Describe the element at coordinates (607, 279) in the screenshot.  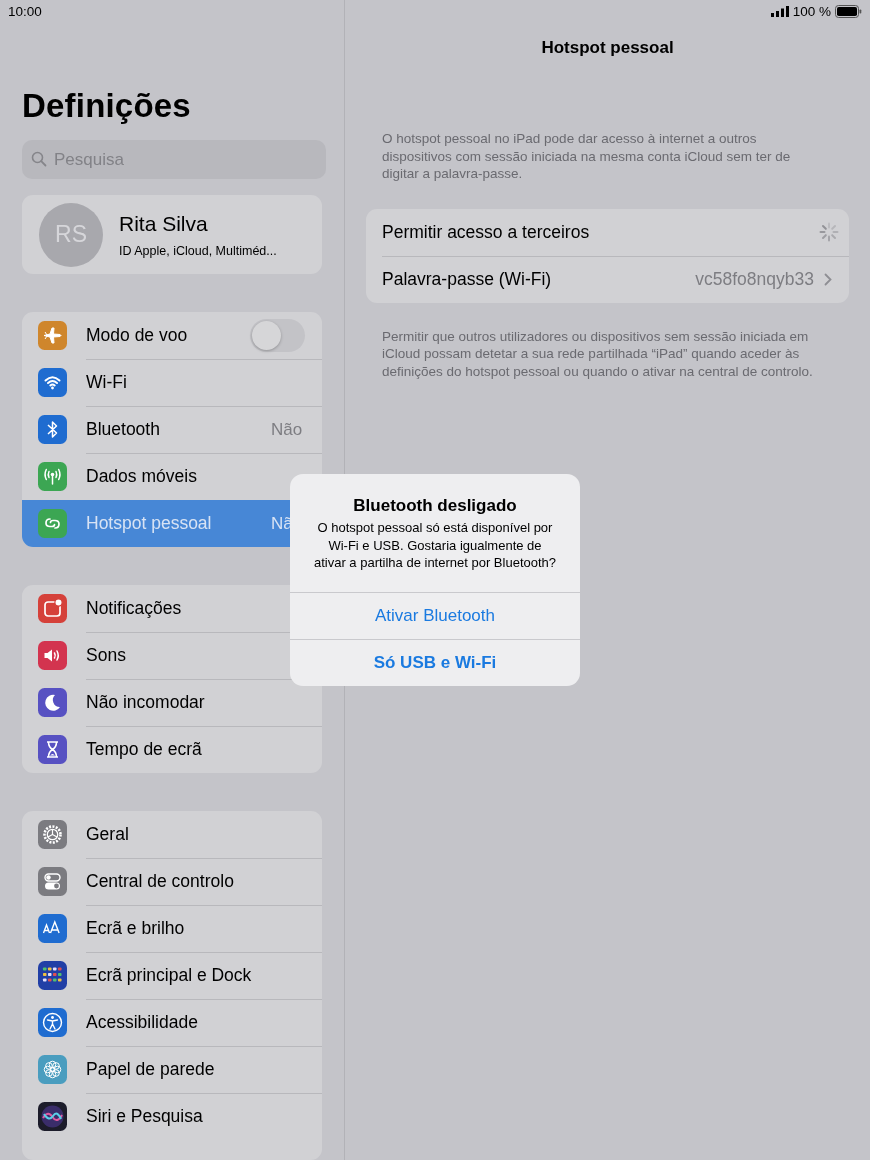
I see `settings-row: Palavra-passe (Wi-Fi) vc58fo8nqyb33` at that location.